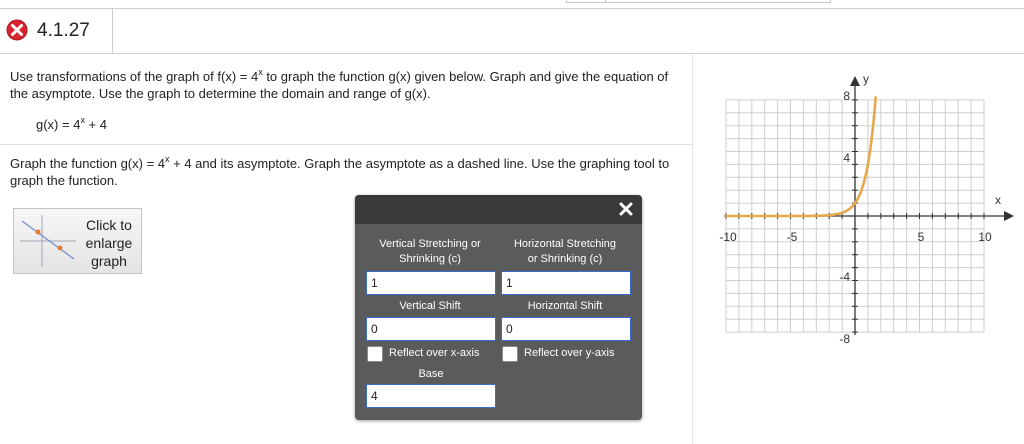 Image resolution: width=1024 pixels, height=444 pixels. Describe the element at coordinates (431, 396) in the screenshot. I see `base-input` at that location.